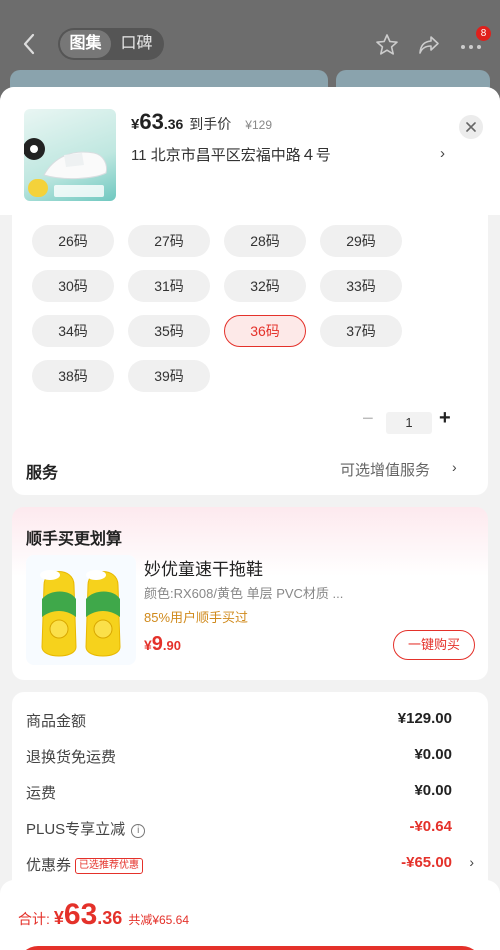  Describe the element at coordinates (148, 645) in the screenshot. I see `upsell-price-currency: ¥` at that location.